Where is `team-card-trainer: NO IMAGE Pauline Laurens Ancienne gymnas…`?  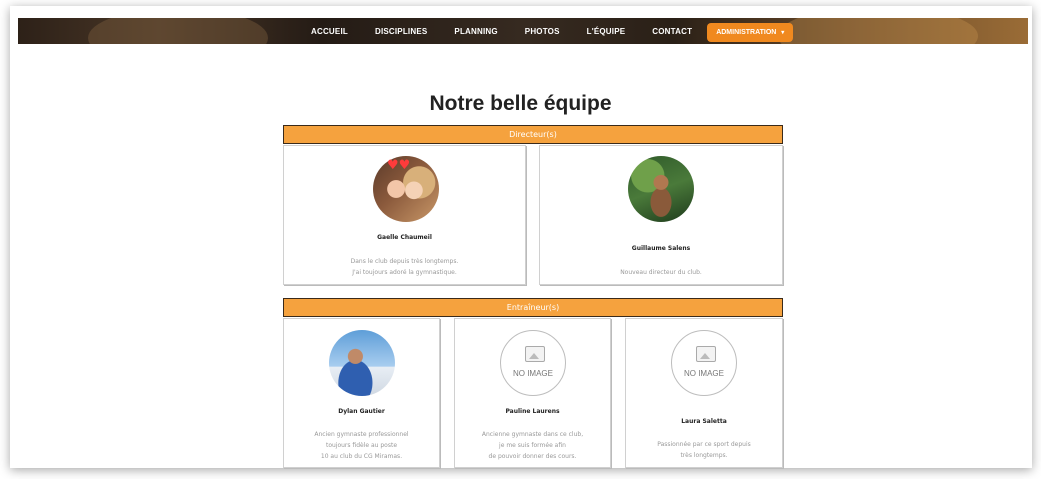
team-card-trainer: NO IMAGE Pauline Laurens Ancienne gymnas… is located at coordinates (532, 393).